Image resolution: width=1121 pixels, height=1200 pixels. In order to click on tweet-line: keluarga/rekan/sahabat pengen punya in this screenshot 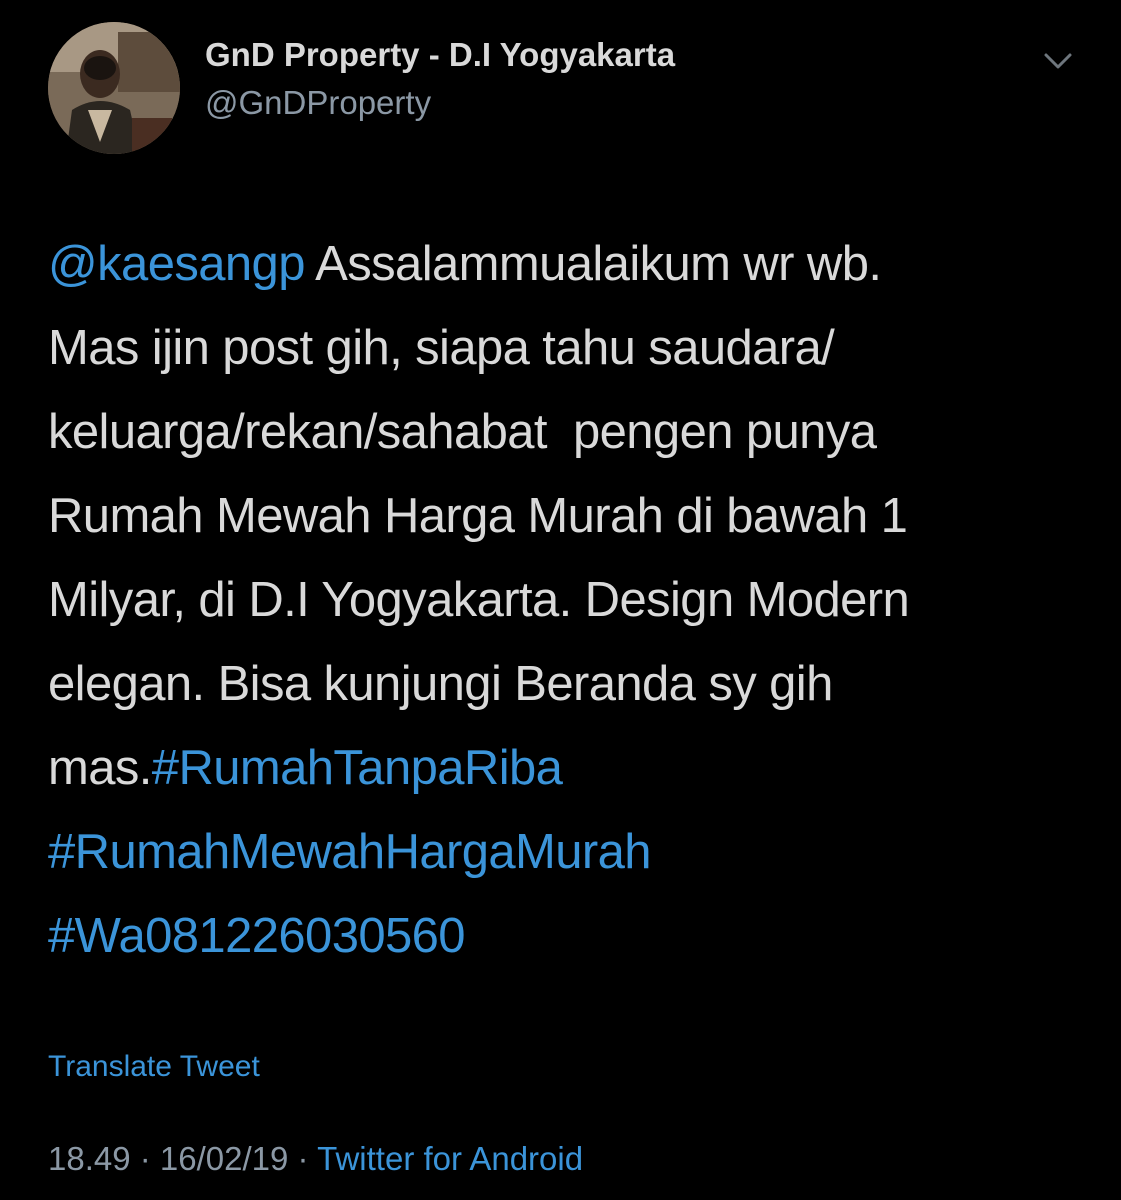, I will do `click(462, 432)`.